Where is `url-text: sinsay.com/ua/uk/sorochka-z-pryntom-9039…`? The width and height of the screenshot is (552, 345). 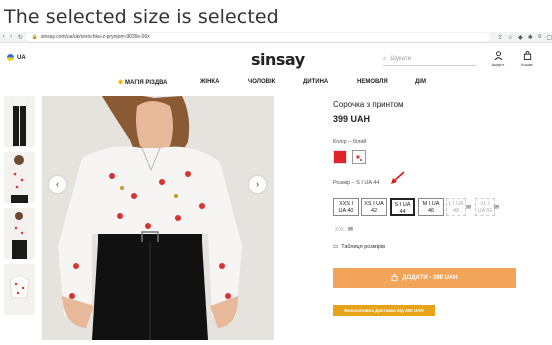 url-text: sinsay.com/ua/uk/sorochka-z-pryntom-9039… is located at coordinates (95, 37).